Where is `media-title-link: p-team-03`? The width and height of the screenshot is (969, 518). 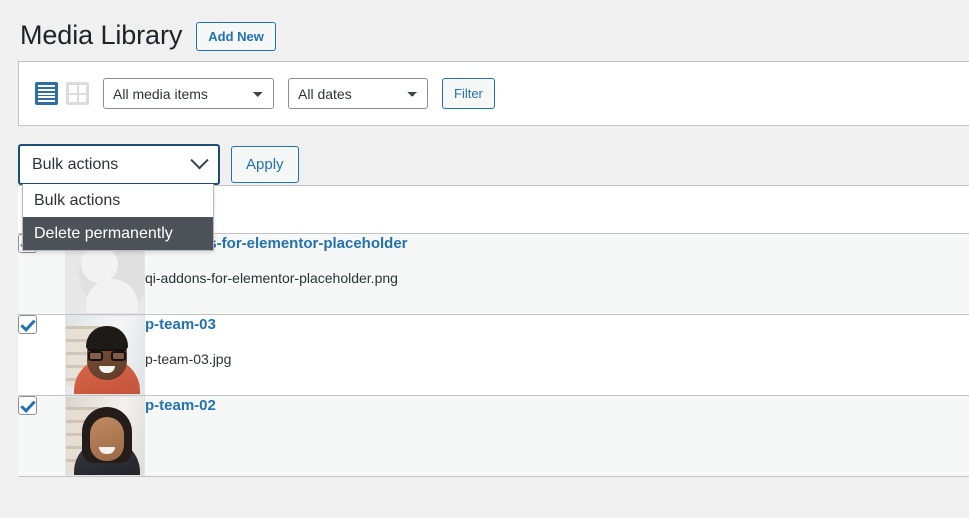 media-title-link: p-team-03 is located at coordinates (180, 325).